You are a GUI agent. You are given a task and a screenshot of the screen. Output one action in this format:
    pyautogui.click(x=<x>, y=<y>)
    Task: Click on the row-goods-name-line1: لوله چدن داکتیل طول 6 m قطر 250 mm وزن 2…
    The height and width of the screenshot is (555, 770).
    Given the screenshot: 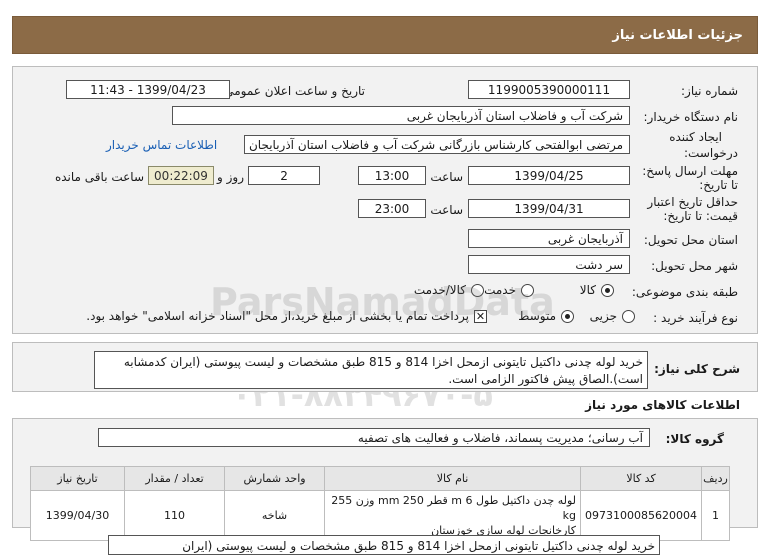 What is the action you would take?
    pyautogui.click(x=454, y=508)
    